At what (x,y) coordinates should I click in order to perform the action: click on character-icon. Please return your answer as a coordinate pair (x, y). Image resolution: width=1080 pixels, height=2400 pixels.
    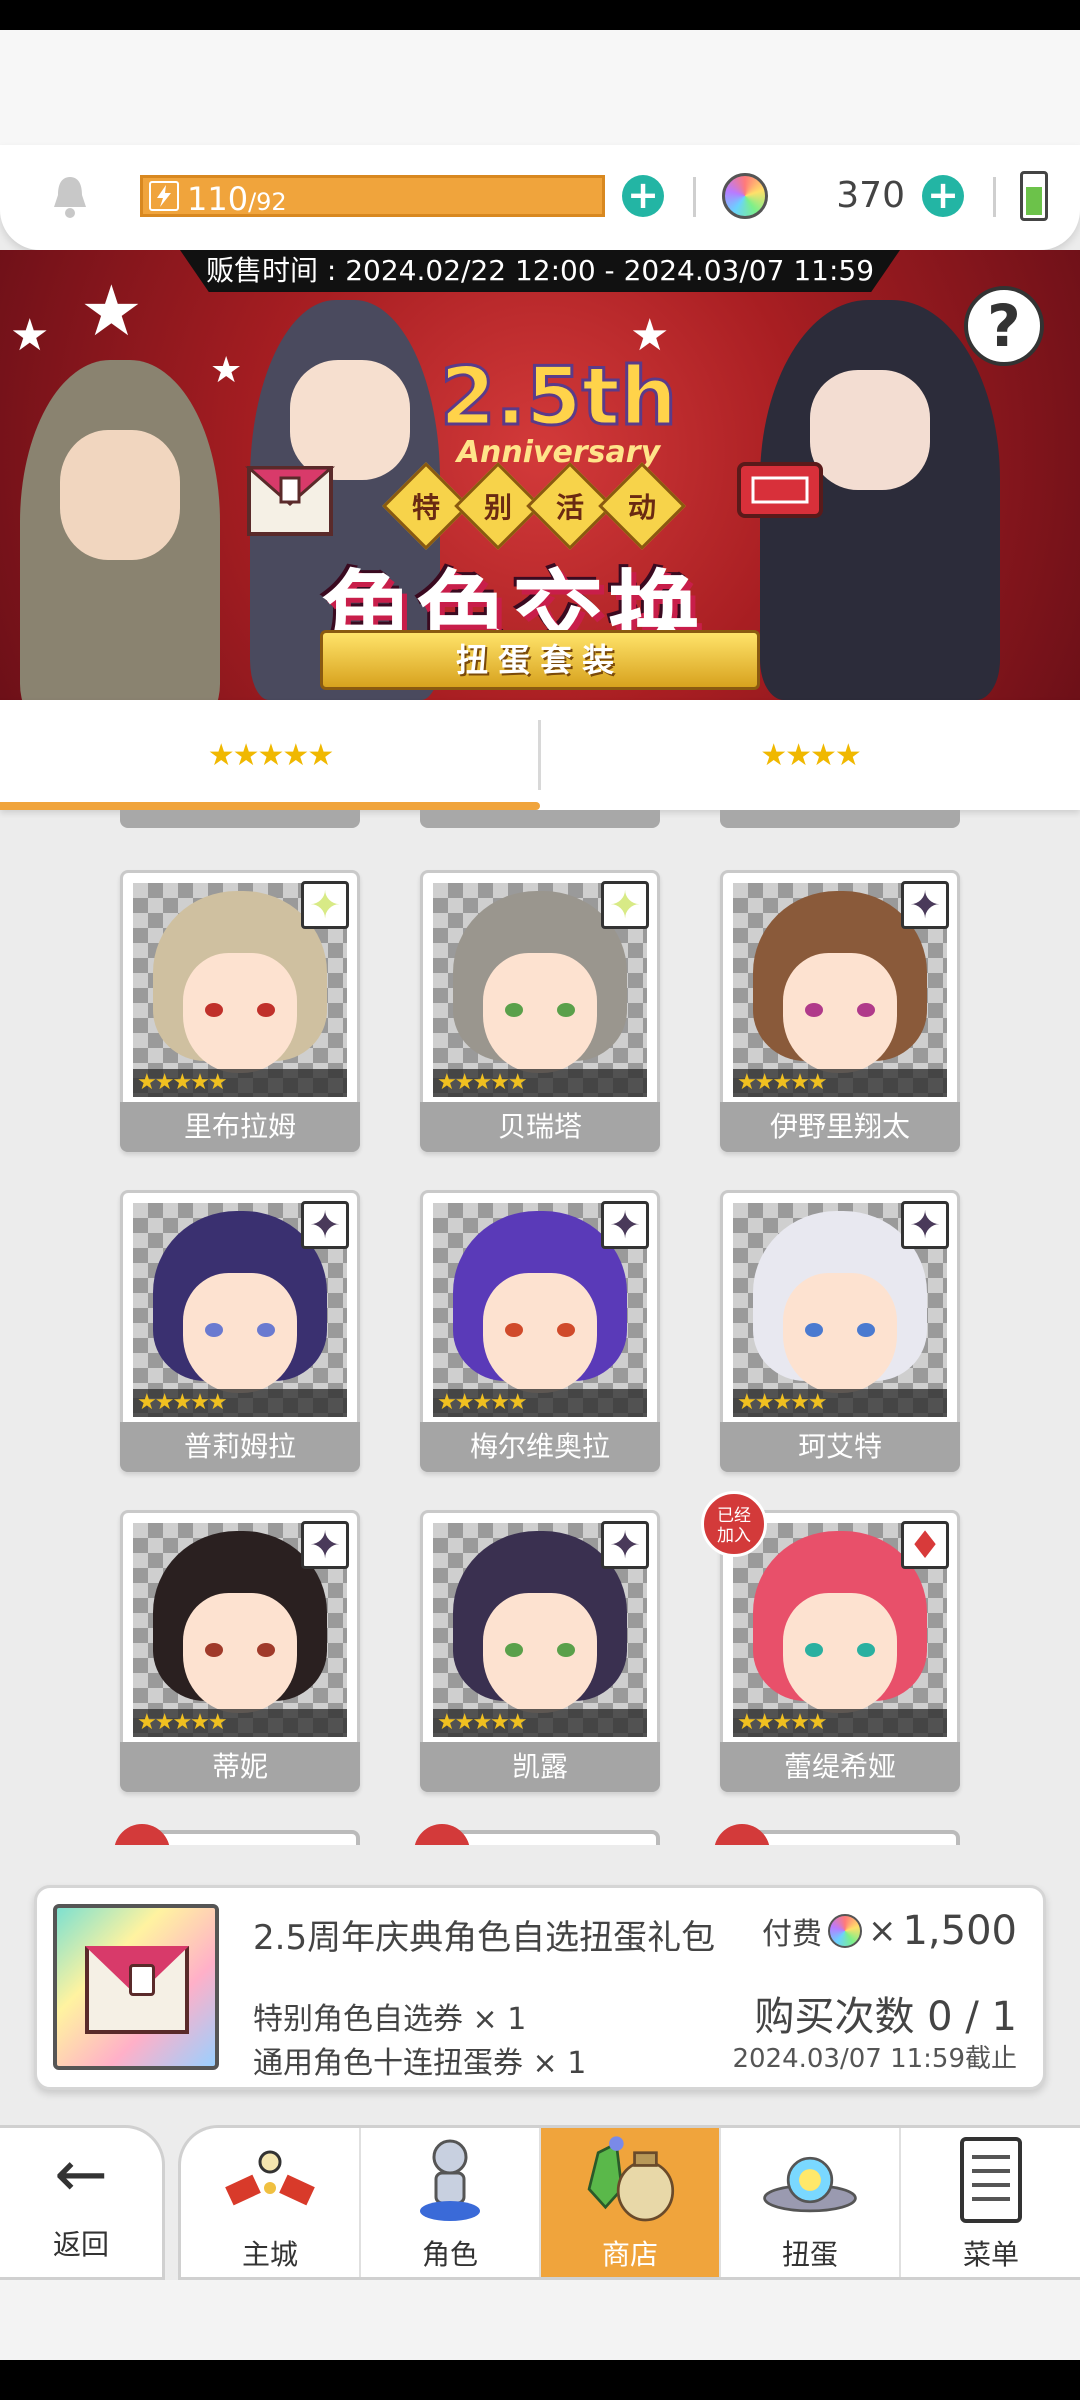
    Looking at the image, I should click on (450, 2180).